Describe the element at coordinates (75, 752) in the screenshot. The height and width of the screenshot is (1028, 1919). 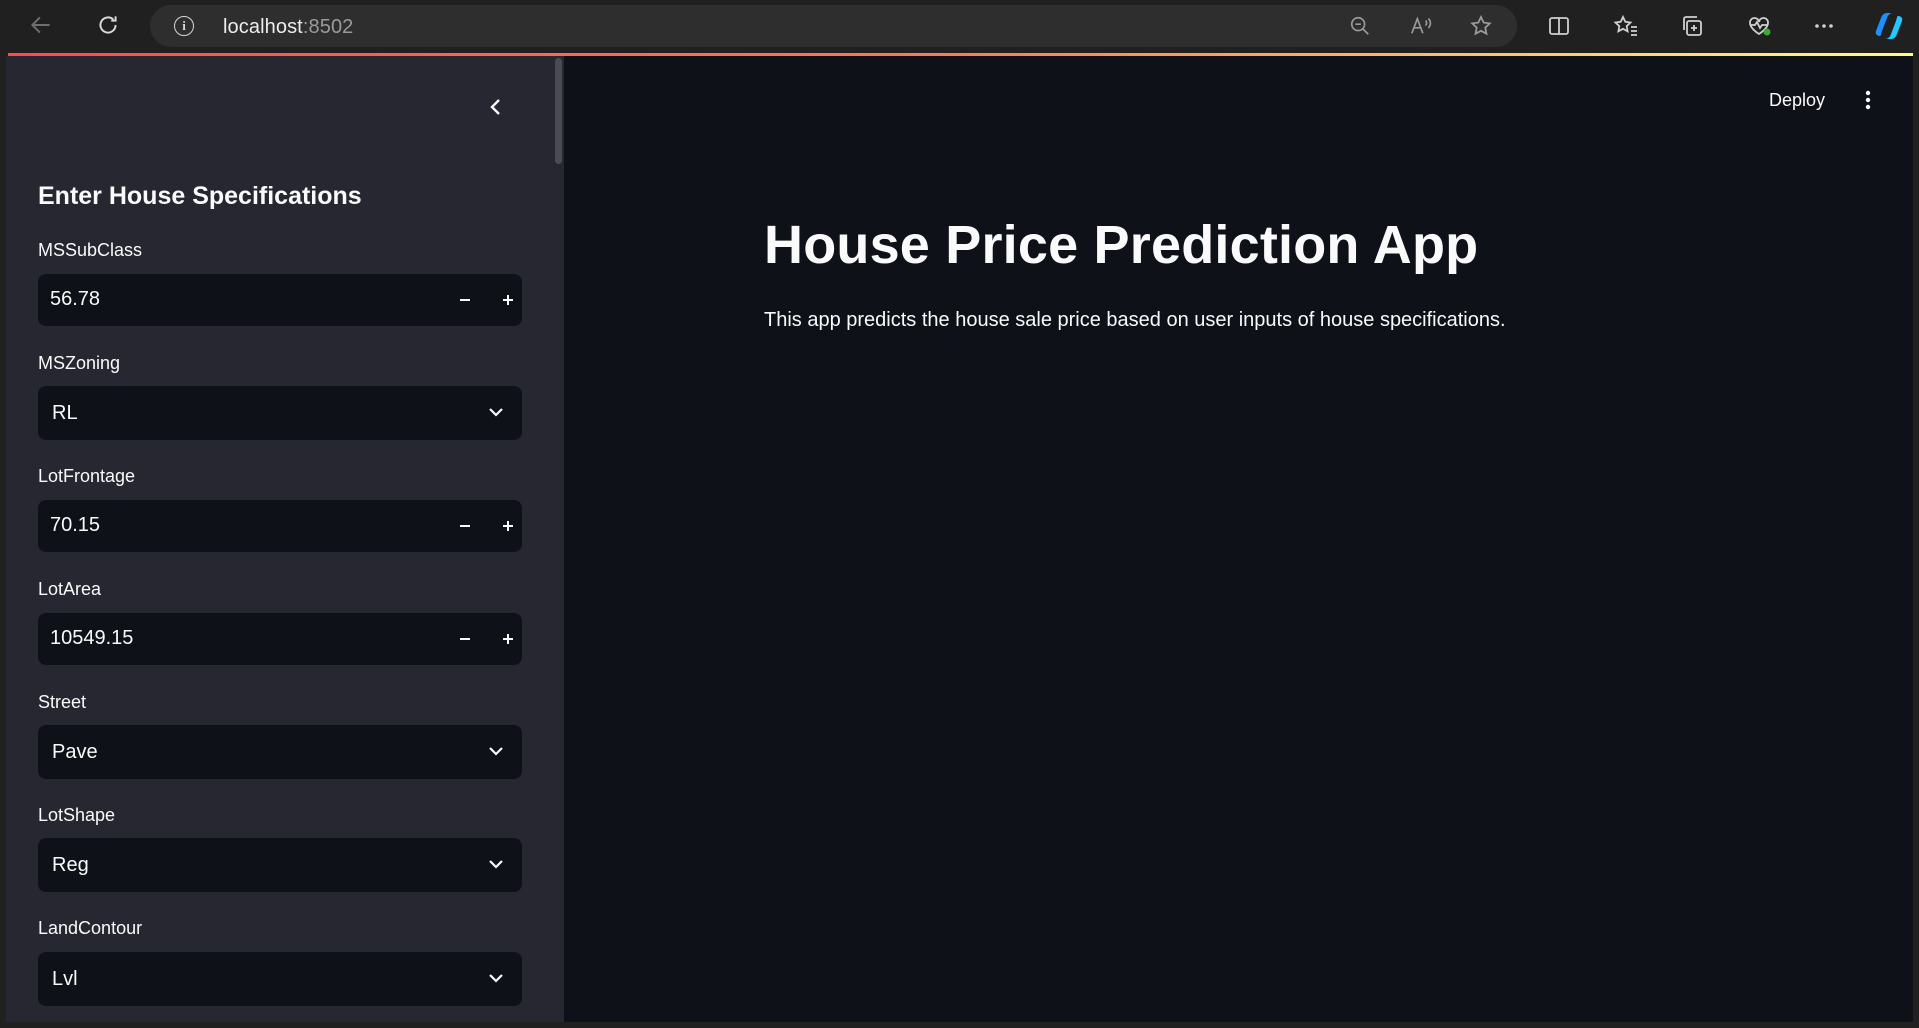
I see `street-selected-value: Pave` at that location.